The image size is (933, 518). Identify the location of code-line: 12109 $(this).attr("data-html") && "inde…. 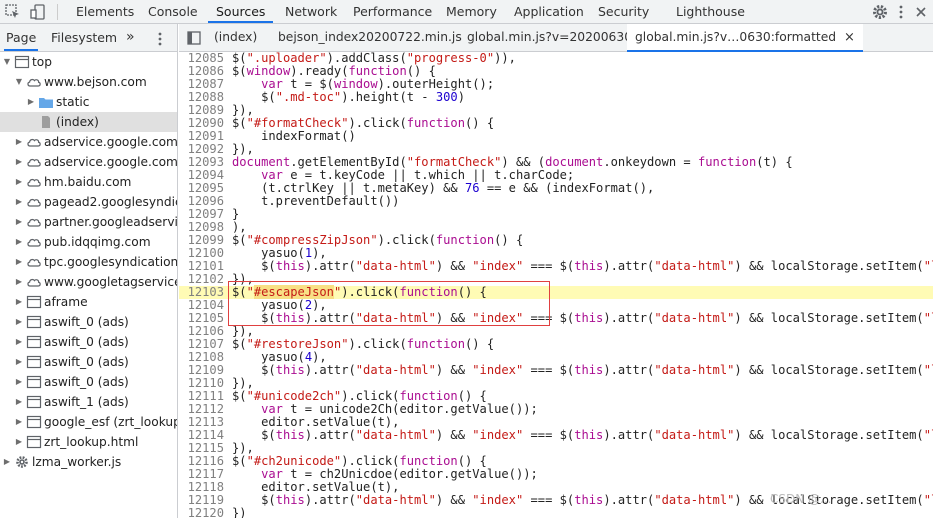
(556, 370).